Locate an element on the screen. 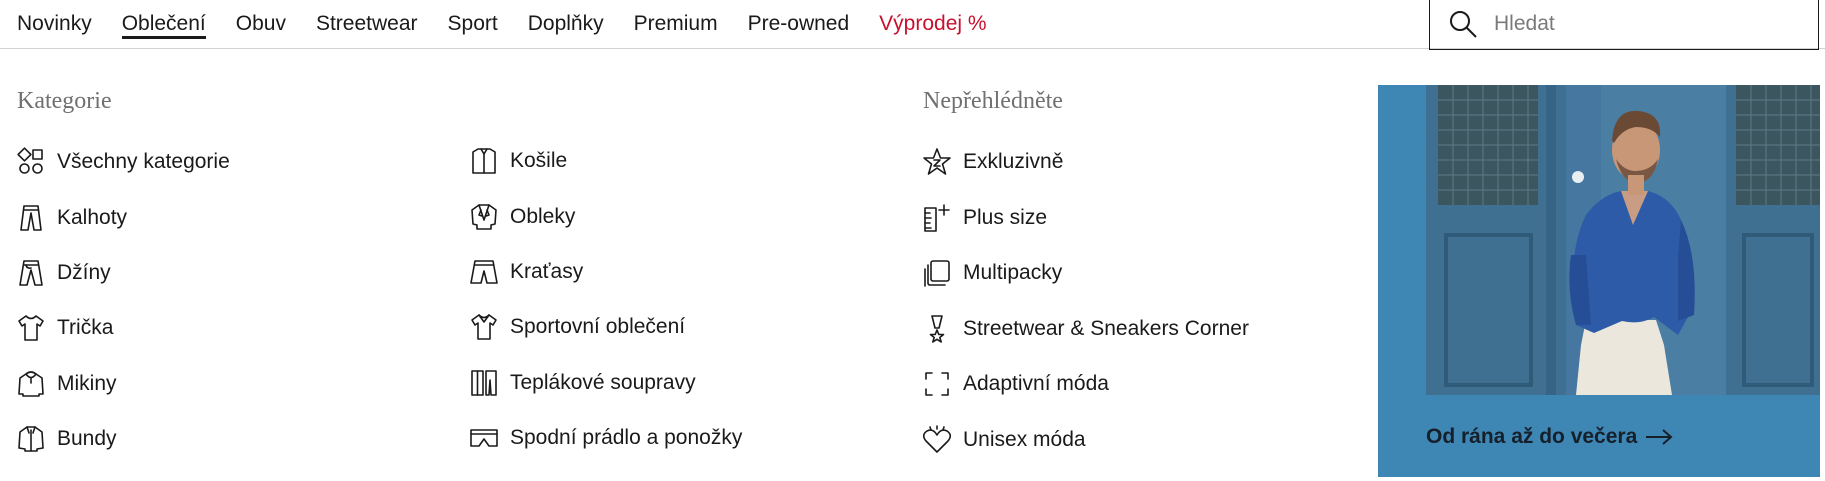 The height and width of the screenshot is (481, 1825). category-label: Obleky is located at coordinates (543, 216).